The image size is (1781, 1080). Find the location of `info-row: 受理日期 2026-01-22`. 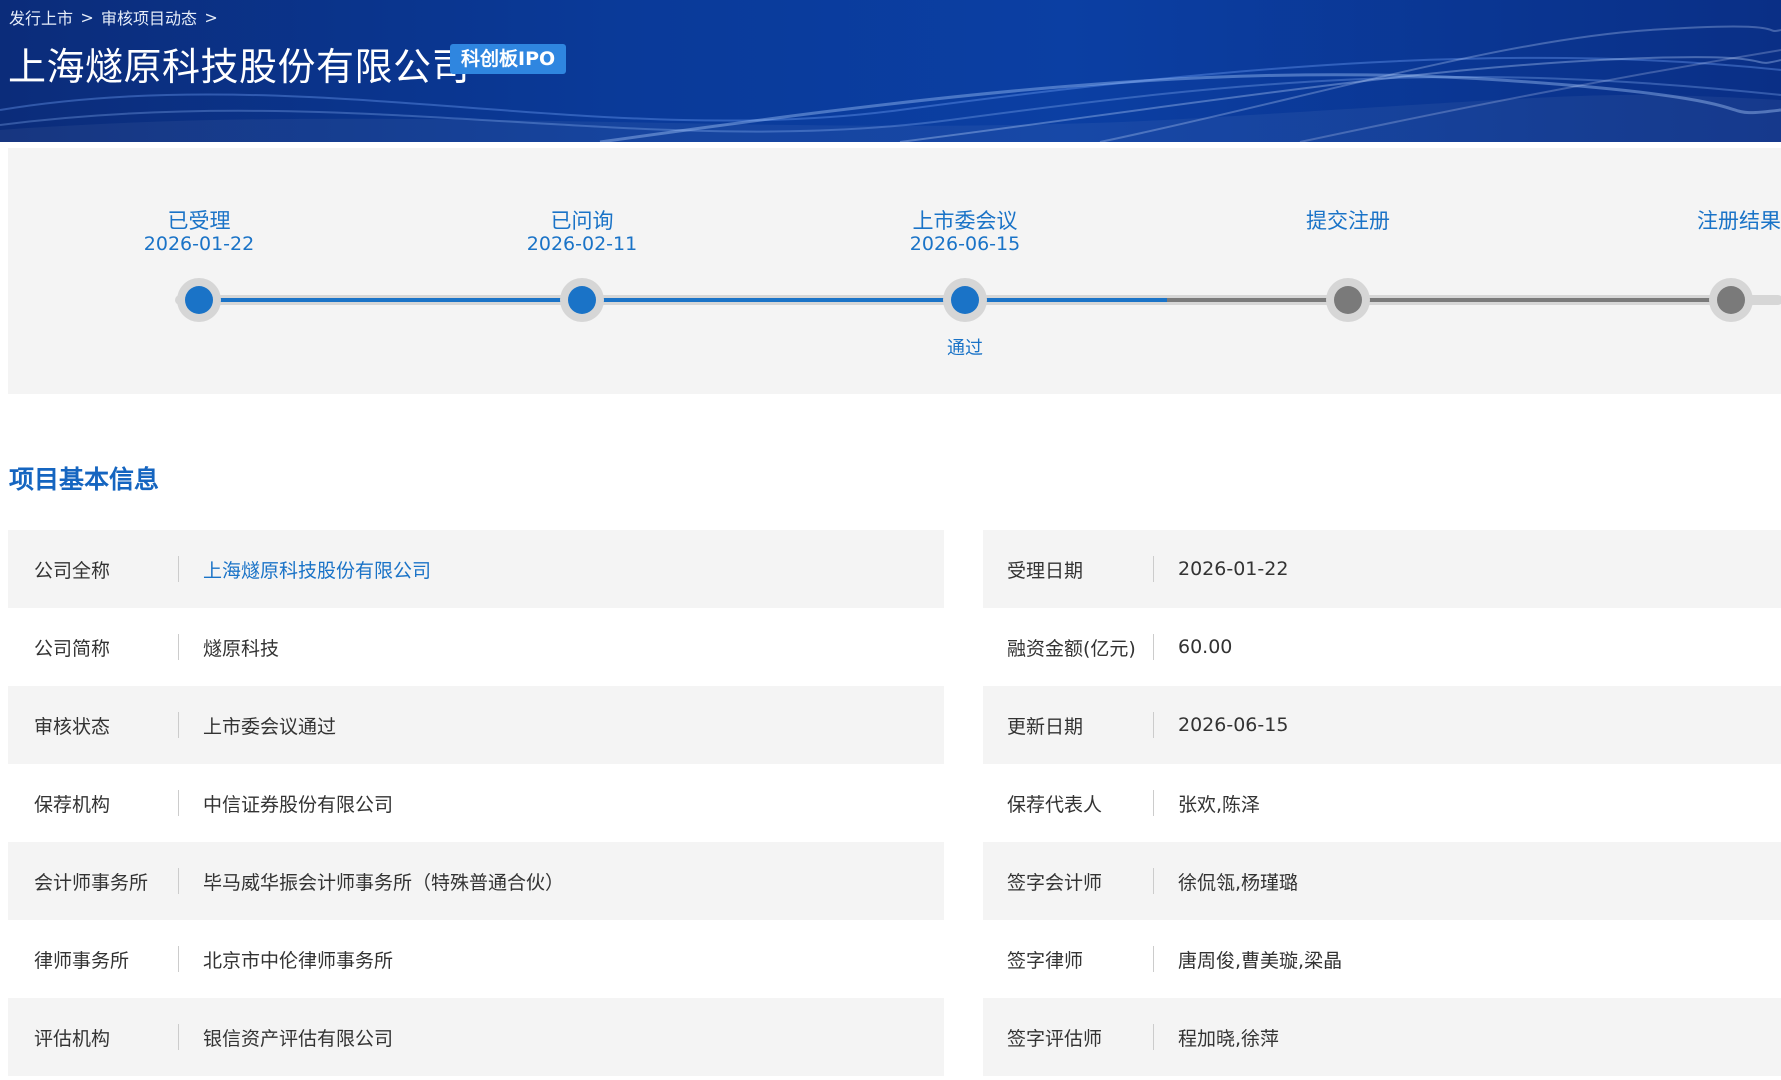

info-row: 受理日期 2026-01-22 is located at coordinates (1382, 569).